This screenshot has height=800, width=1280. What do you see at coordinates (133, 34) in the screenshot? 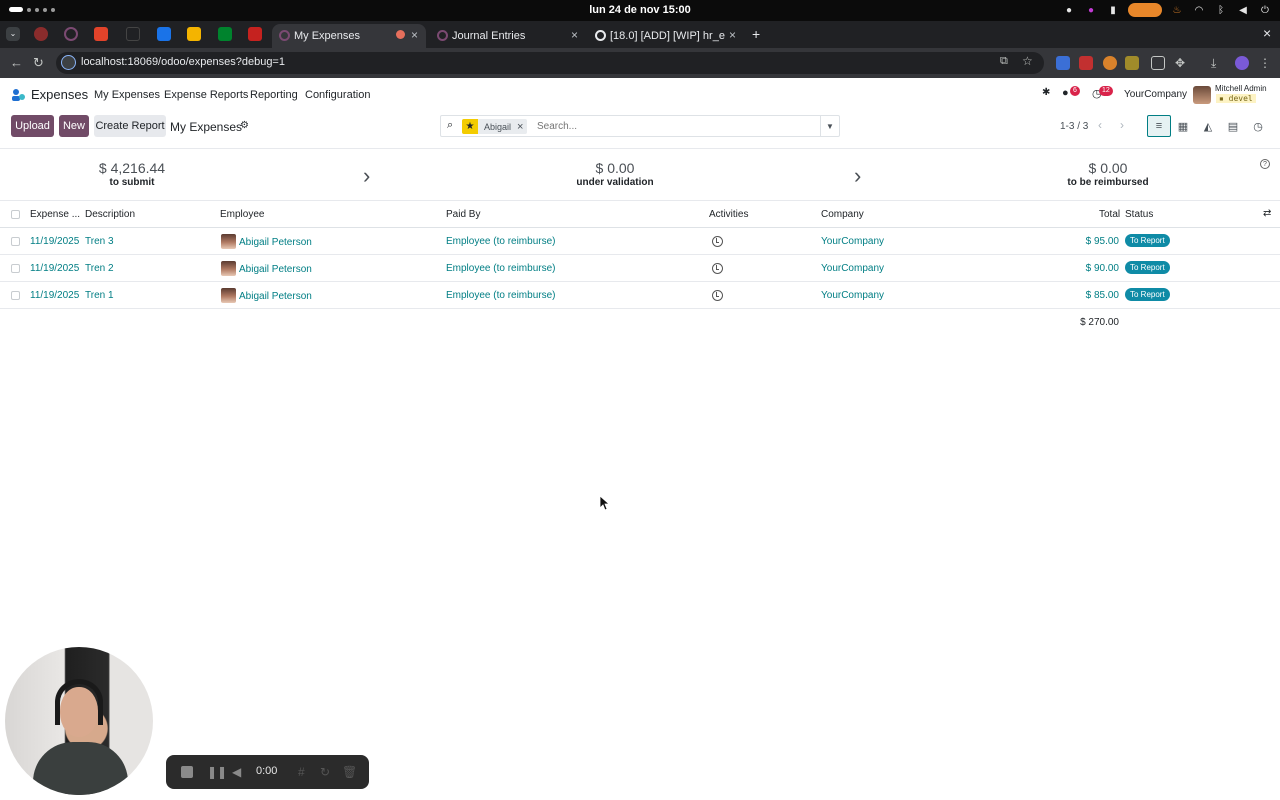
I see `github-icon` at bounding box center [133, 34].